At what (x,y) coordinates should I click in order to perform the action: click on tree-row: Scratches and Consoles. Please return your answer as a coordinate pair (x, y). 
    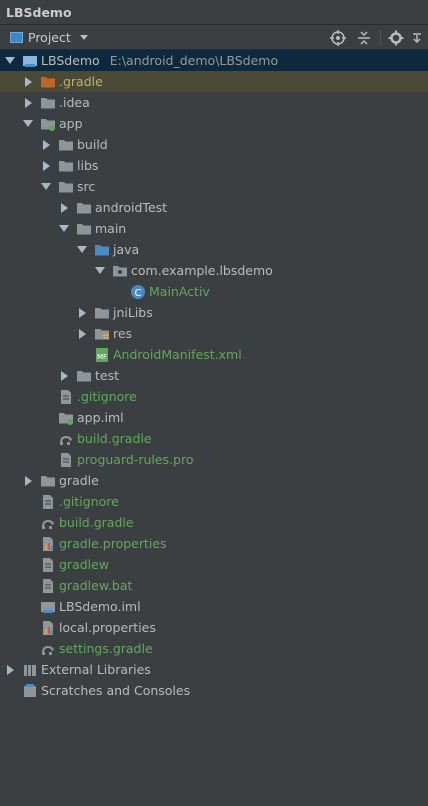
    Looking at the image, I should click on (214, 690).